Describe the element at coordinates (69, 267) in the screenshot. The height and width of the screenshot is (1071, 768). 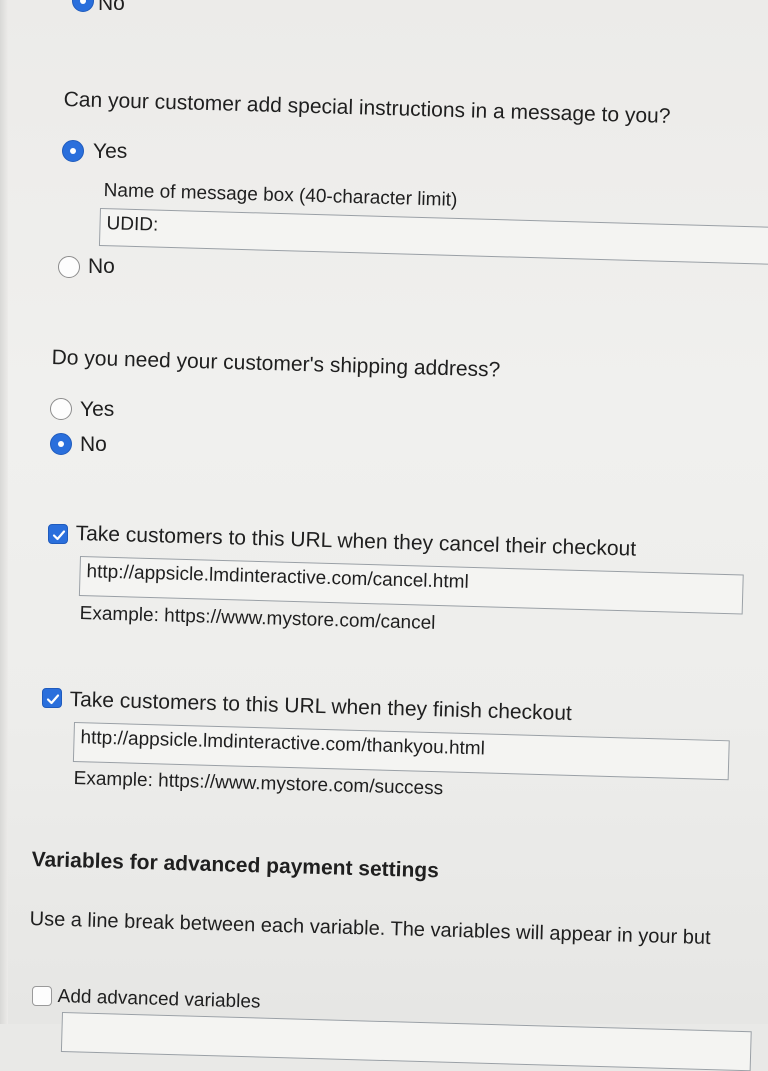
I see `special-instructions-no-radio` at that location.